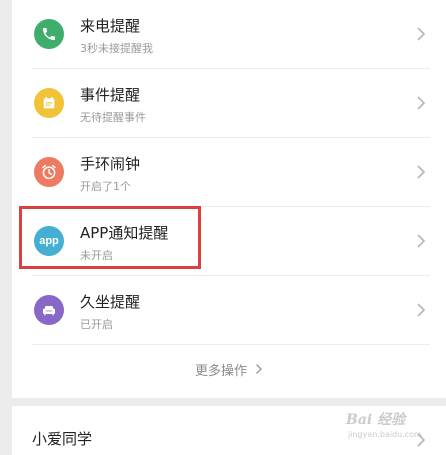 This screenshot has height=455, width=446. I want to click on sedentary-reminder-row: 久坐提醒 已开启, so click(229, 310).